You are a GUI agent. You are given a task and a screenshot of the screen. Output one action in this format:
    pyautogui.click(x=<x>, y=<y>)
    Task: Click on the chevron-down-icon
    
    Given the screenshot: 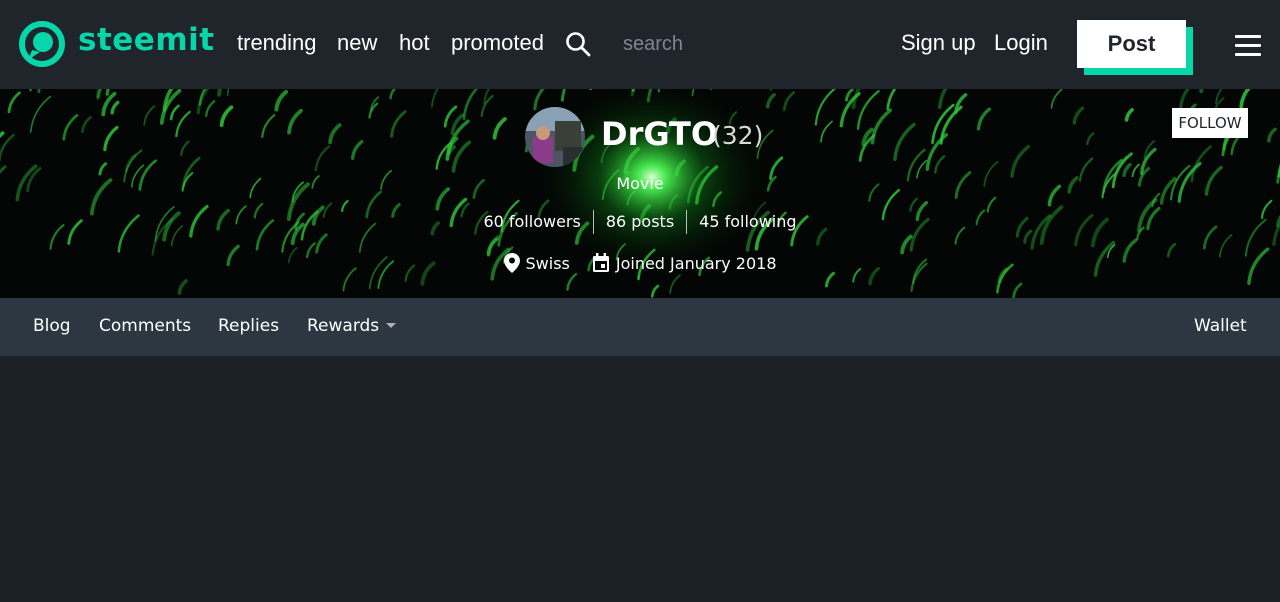 What is the action you would take?
    pyautogui.click(x=391, y=325)
    